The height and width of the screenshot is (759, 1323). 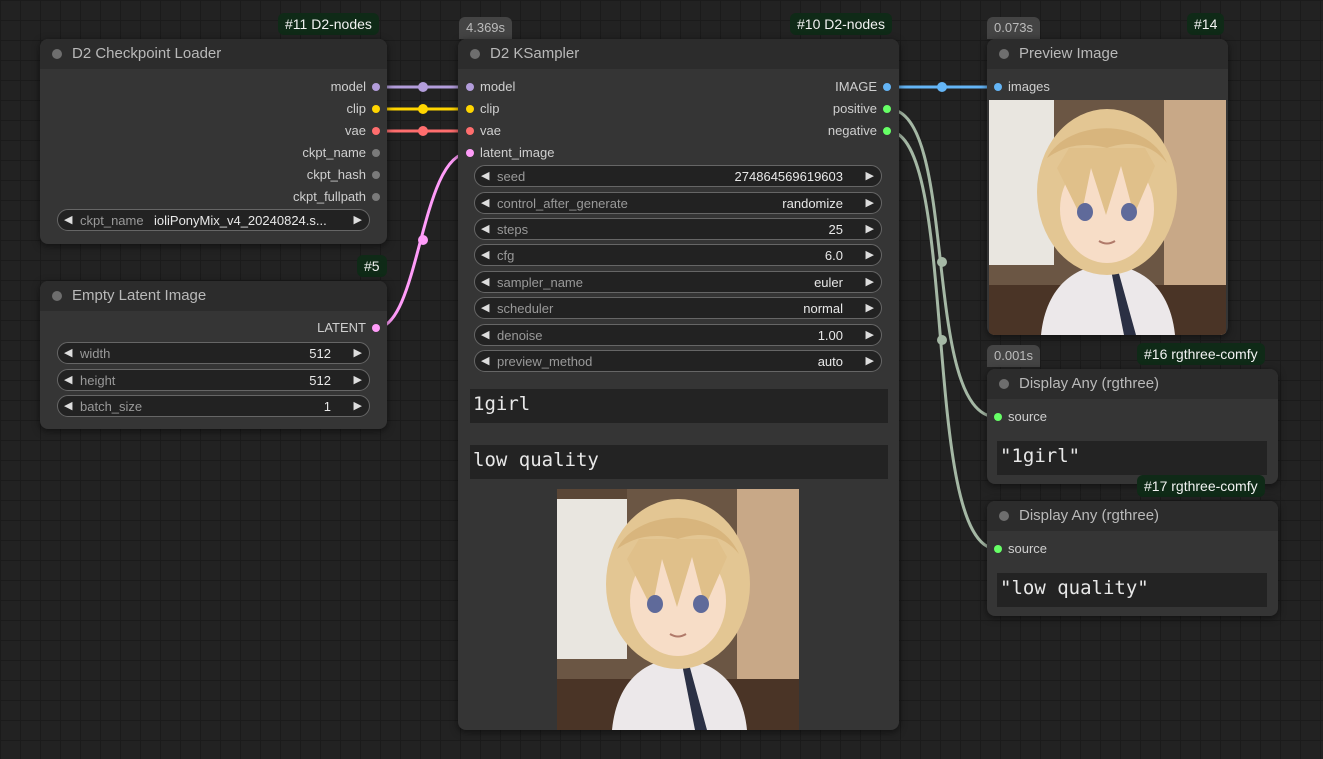 What do you see at coordinates (1201, 354) in the screenshot?
I see `node-badge: #16 rgthree-comfy` at bounding box center [1201, 354].